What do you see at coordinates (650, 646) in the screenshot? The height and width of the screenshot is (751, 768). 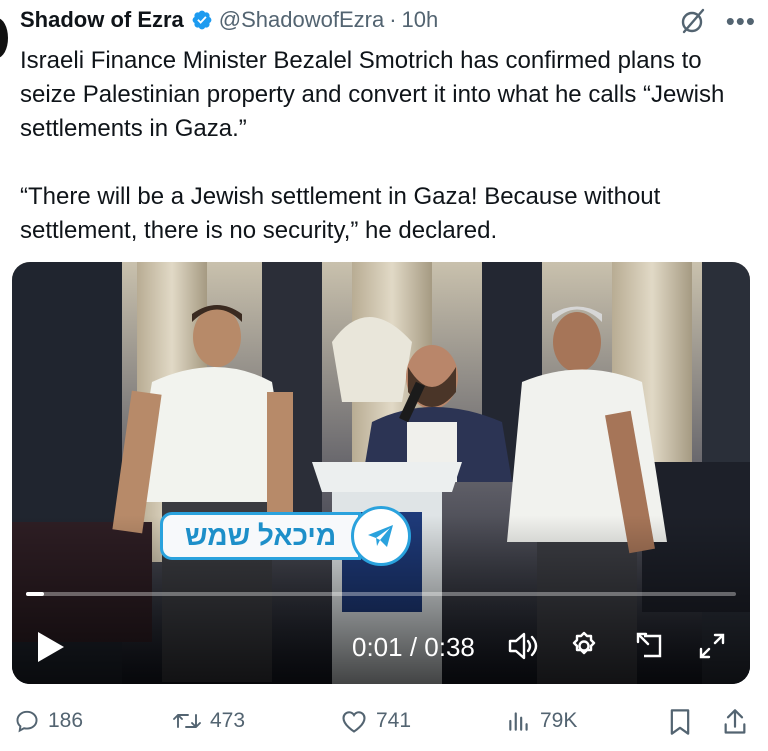 I see `picture-in-picture-icon` at bounding box center [650, 646].